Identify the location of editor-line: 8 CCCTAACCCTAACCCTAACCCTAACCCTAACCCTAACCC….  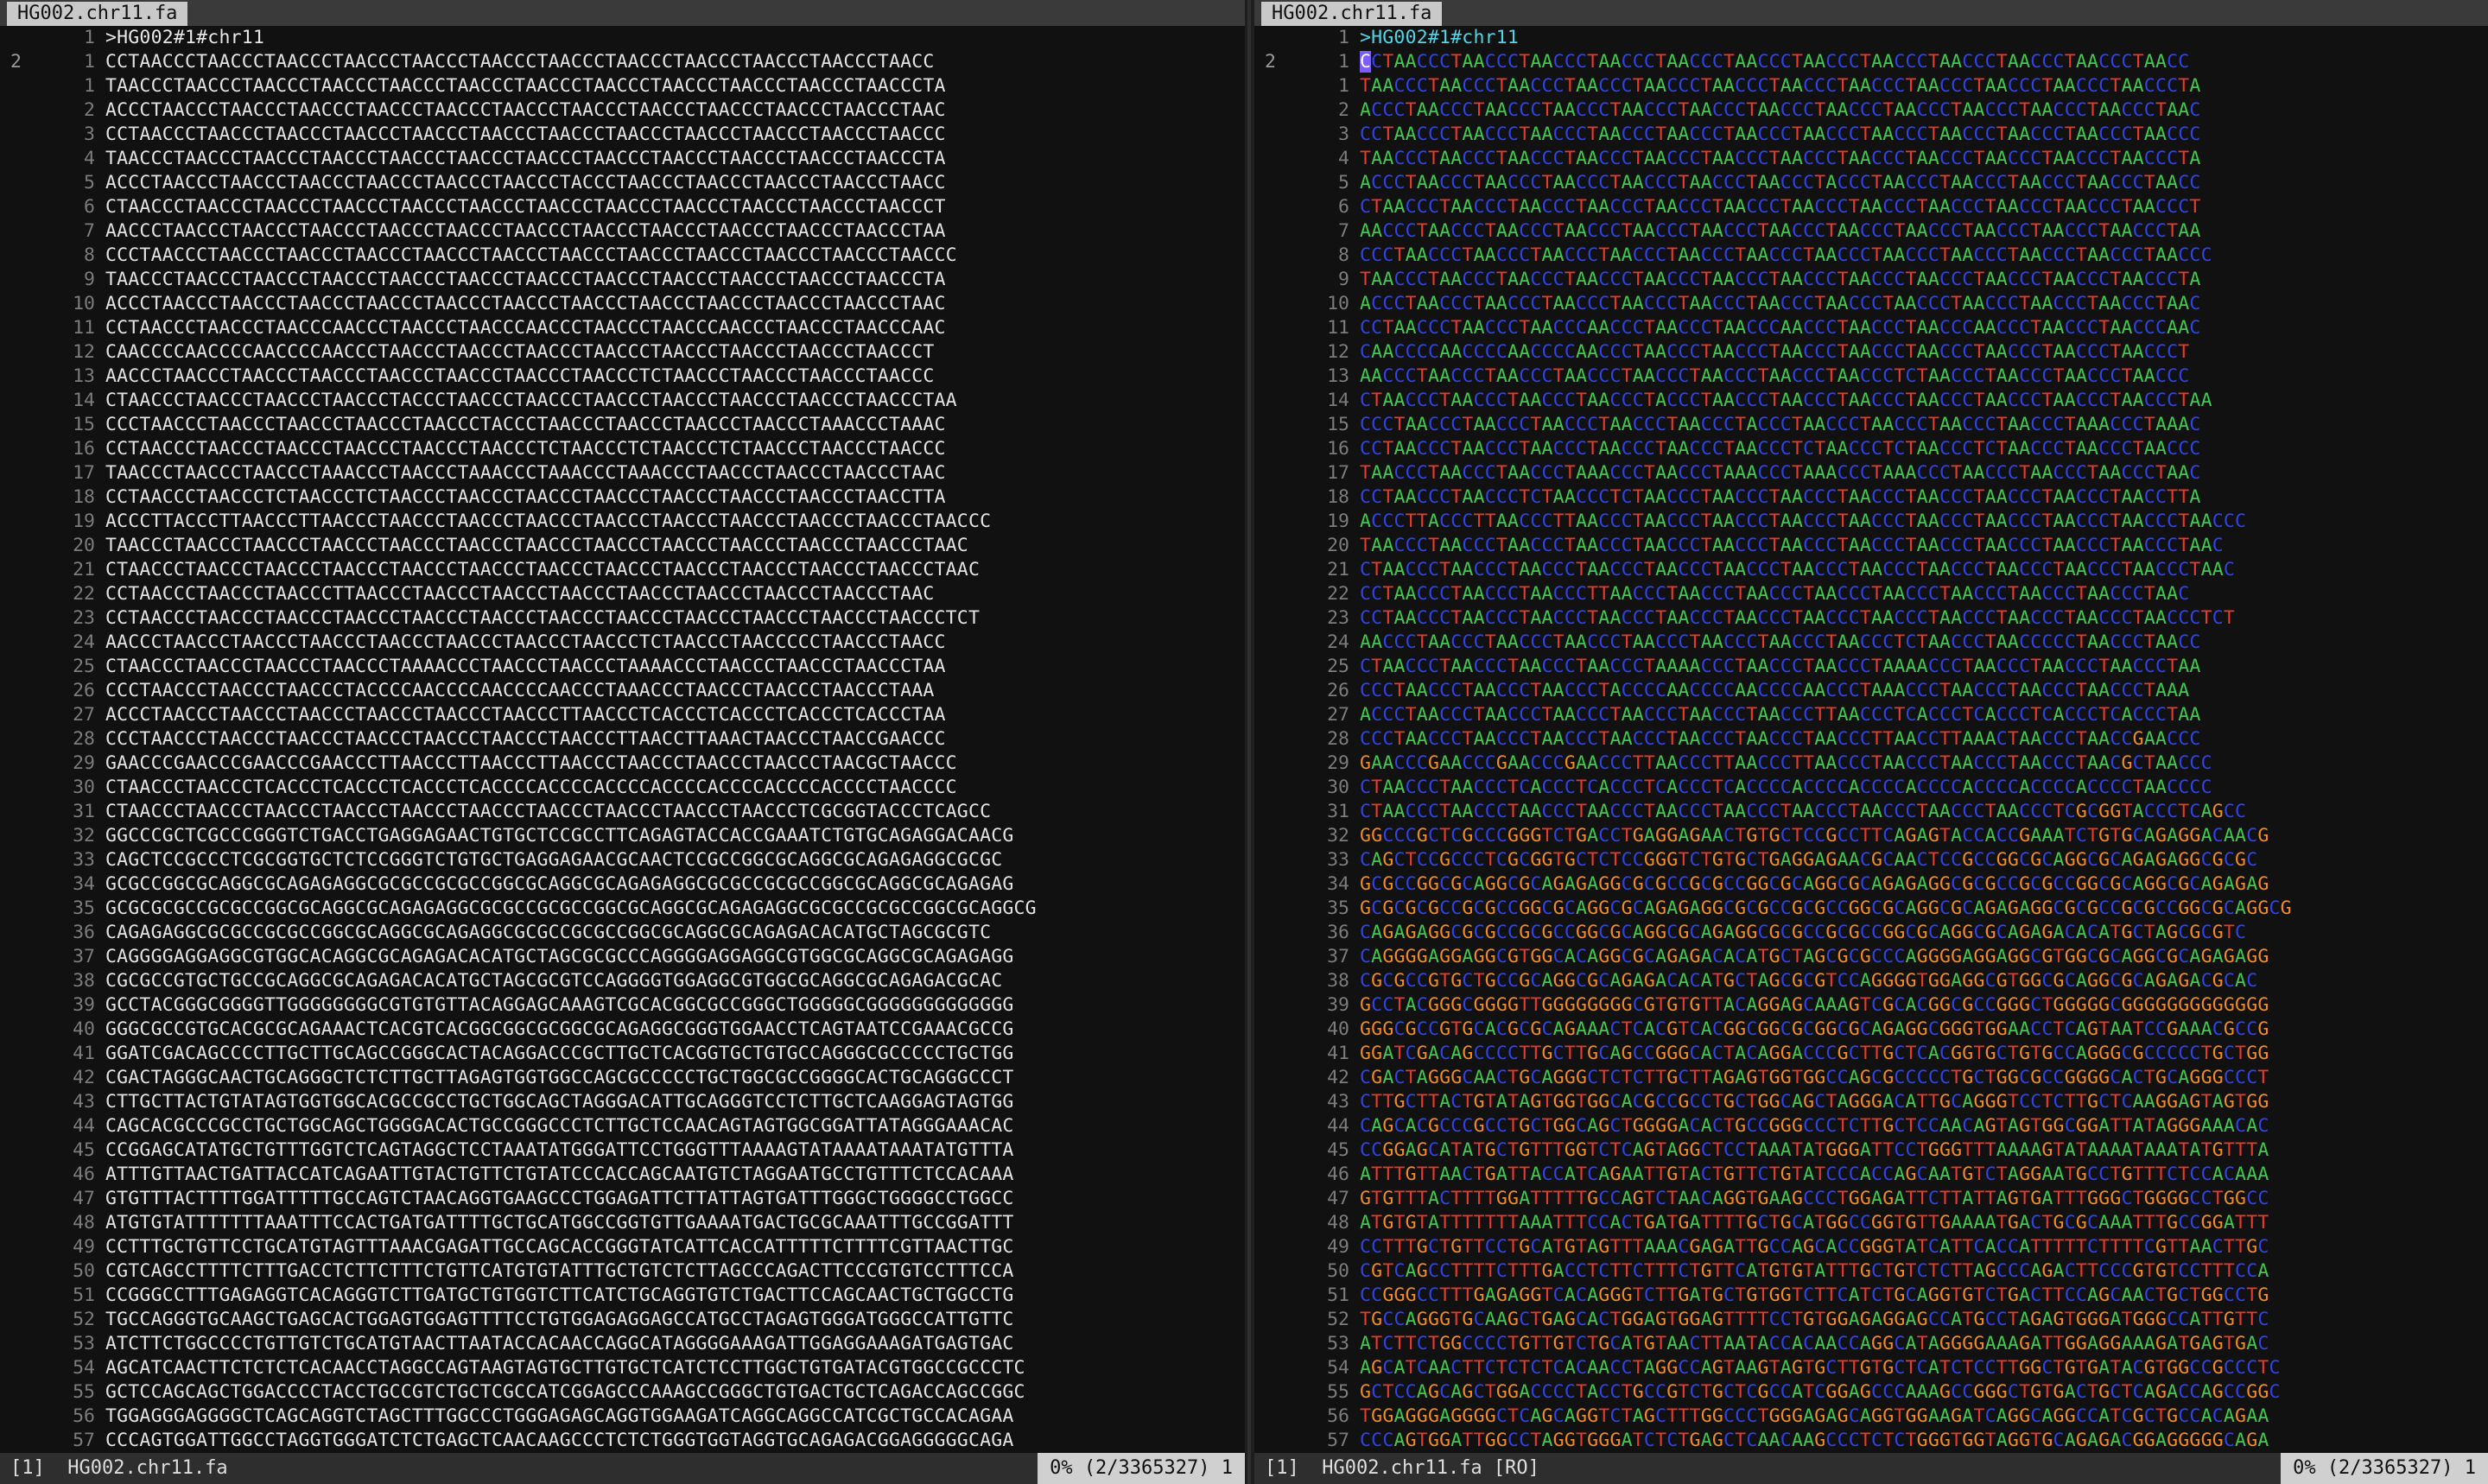
(1871, 256).